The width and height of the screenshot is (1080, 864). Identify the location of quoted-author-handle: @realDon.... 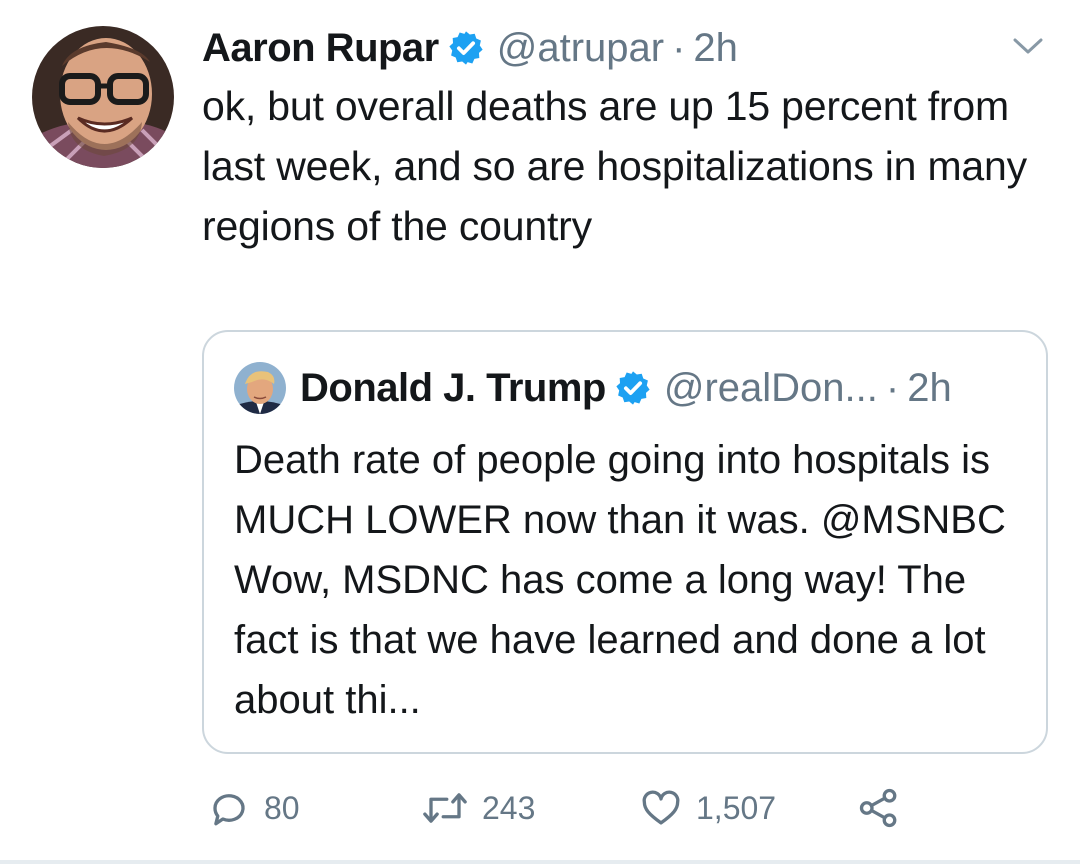
(771, 388).